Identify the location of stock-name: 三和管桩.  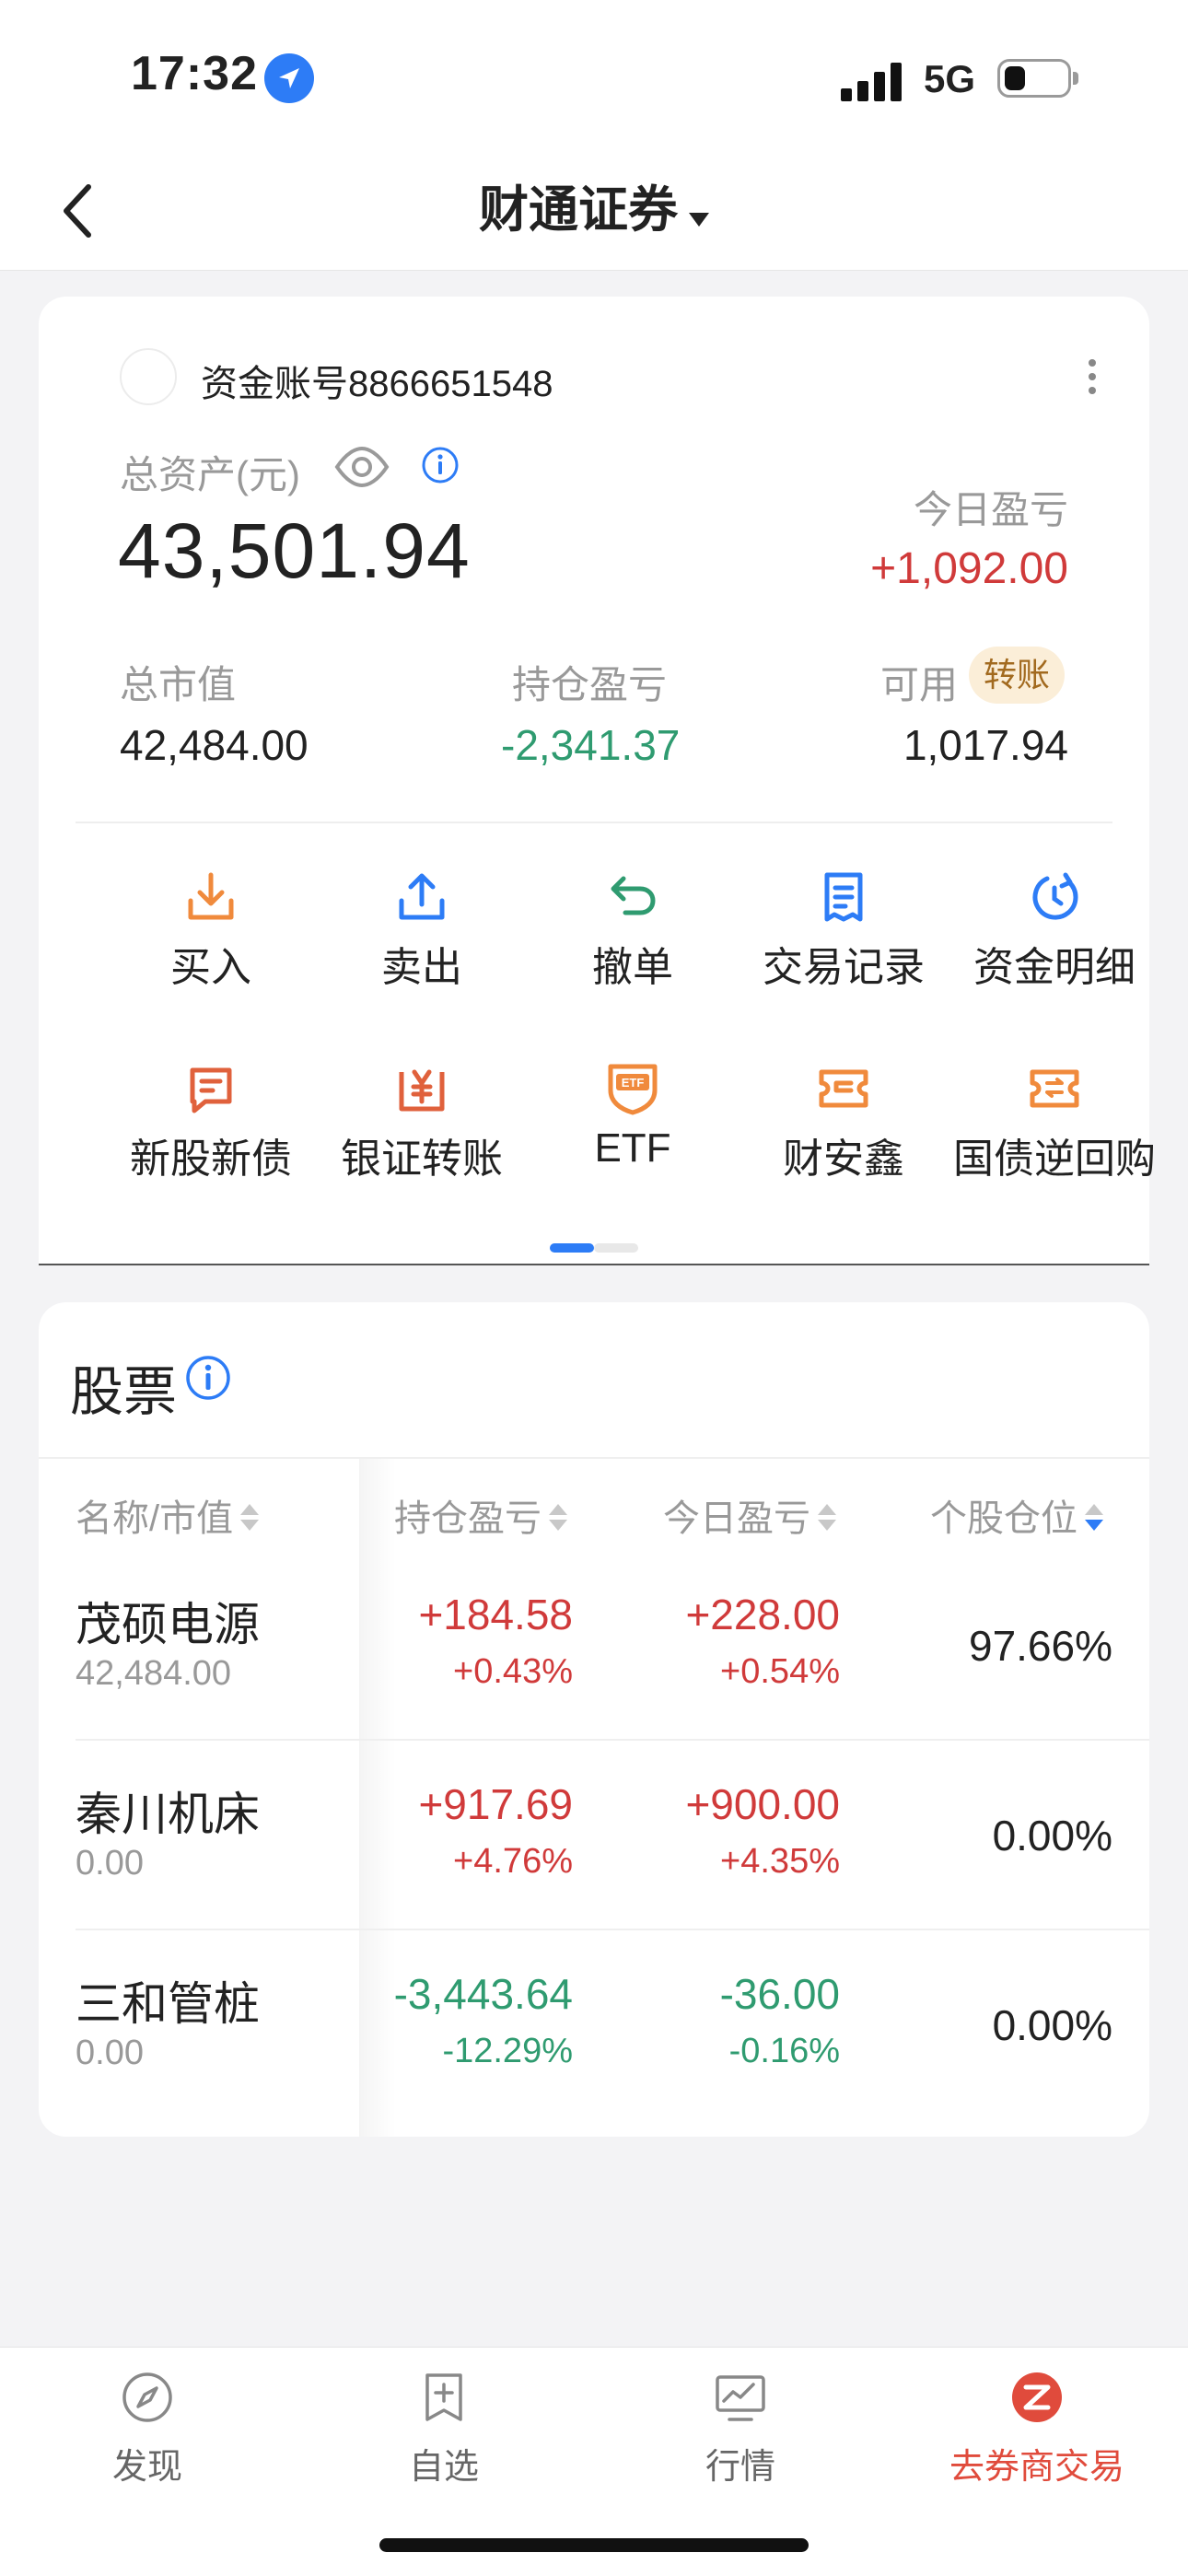
(168, 2004).